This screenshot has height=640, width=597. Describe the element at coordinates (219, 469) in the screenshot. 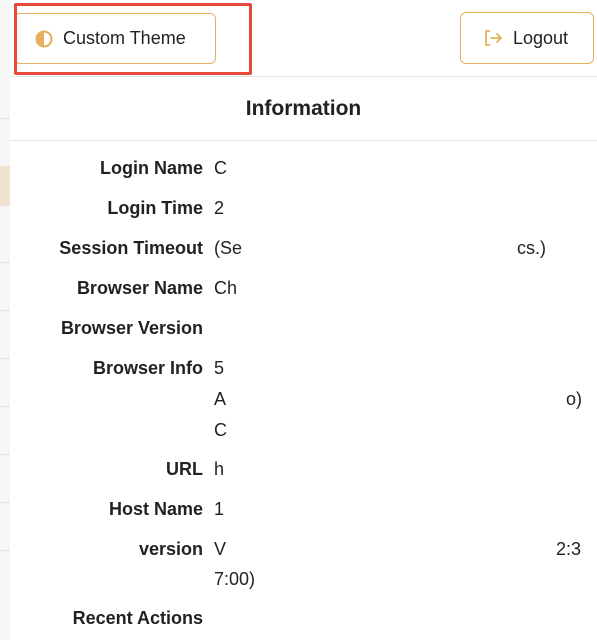

I see `row-value: h` at that location.